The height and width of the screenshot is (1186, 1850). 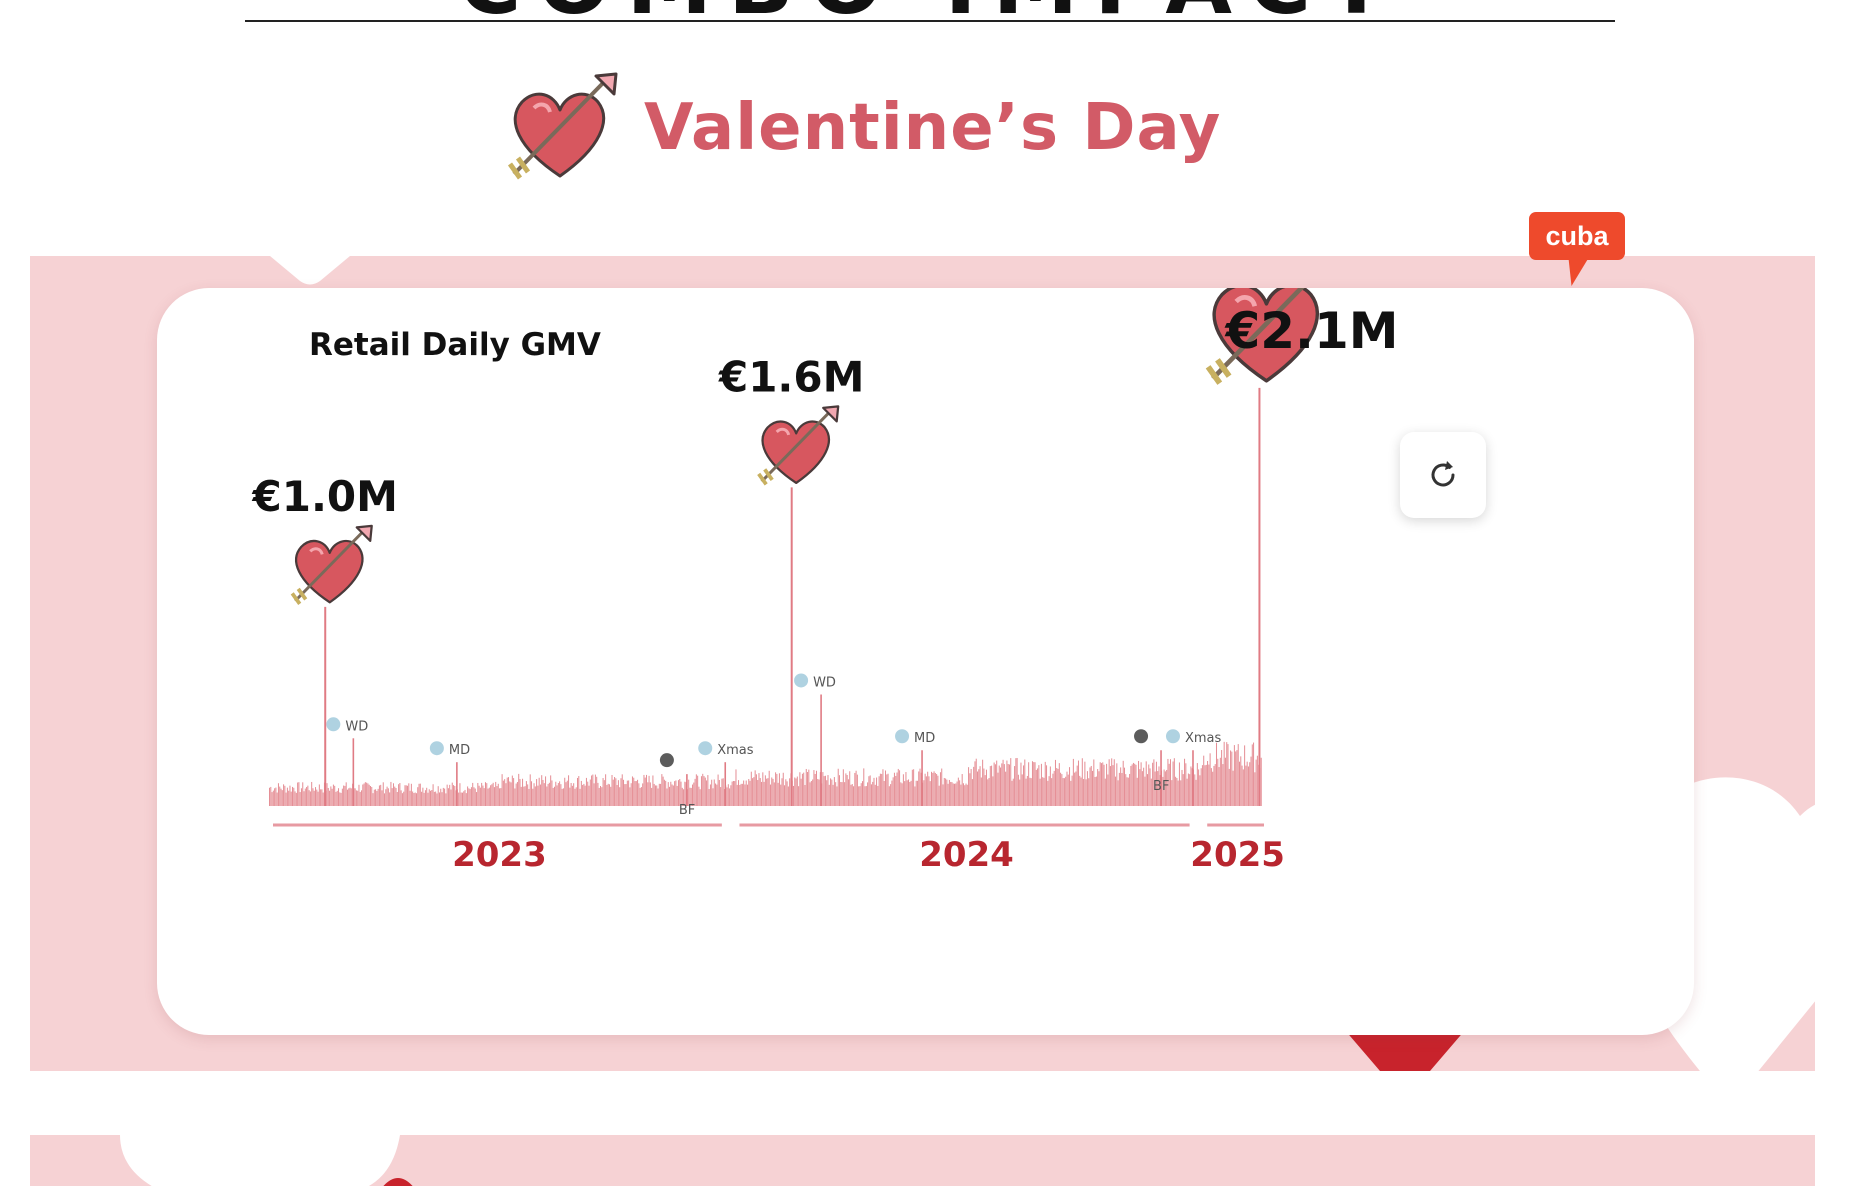 What do you see at coordinates (735, 750) in the screenshot?
I see `event-label: Xmas` at bounding box center [735, 750].